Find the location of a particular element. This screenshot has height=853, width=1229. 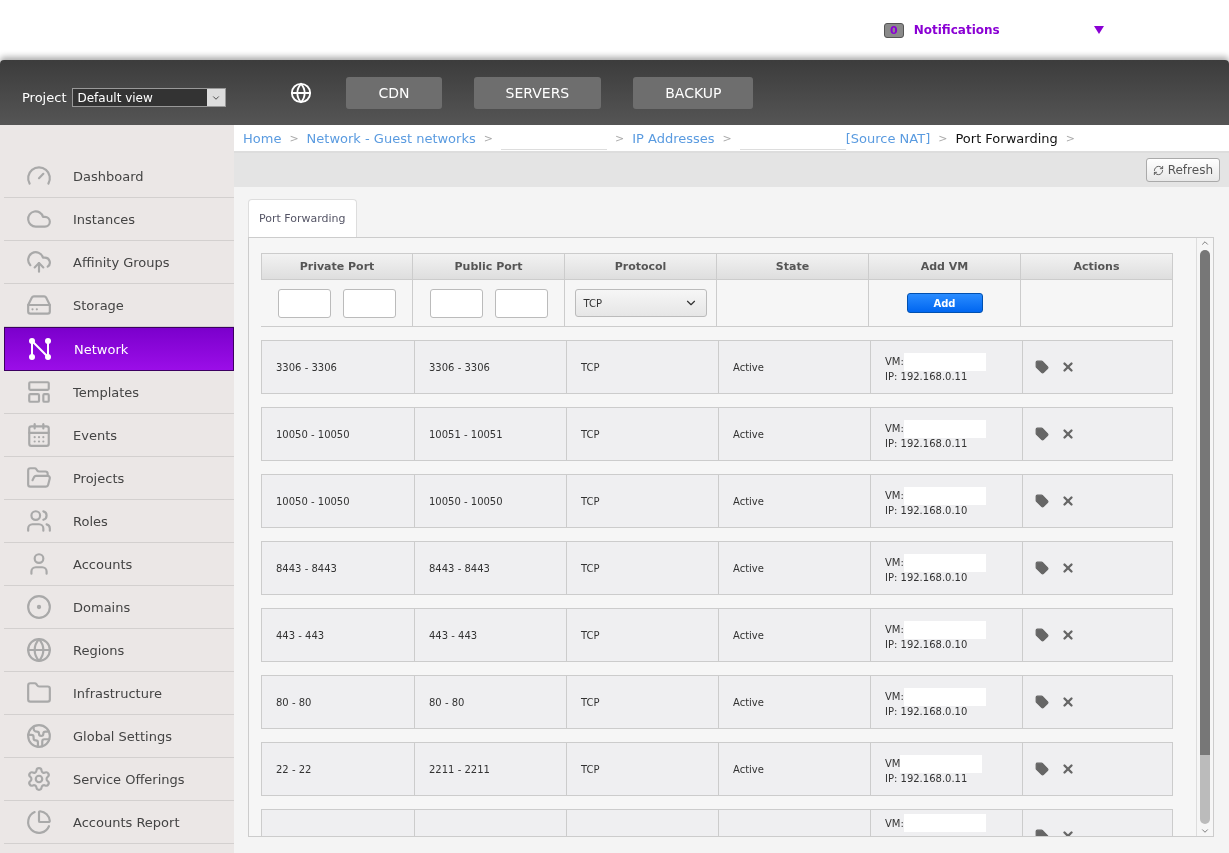

table-cell: 2211 - 2211 is located at coordinates (490, 769).